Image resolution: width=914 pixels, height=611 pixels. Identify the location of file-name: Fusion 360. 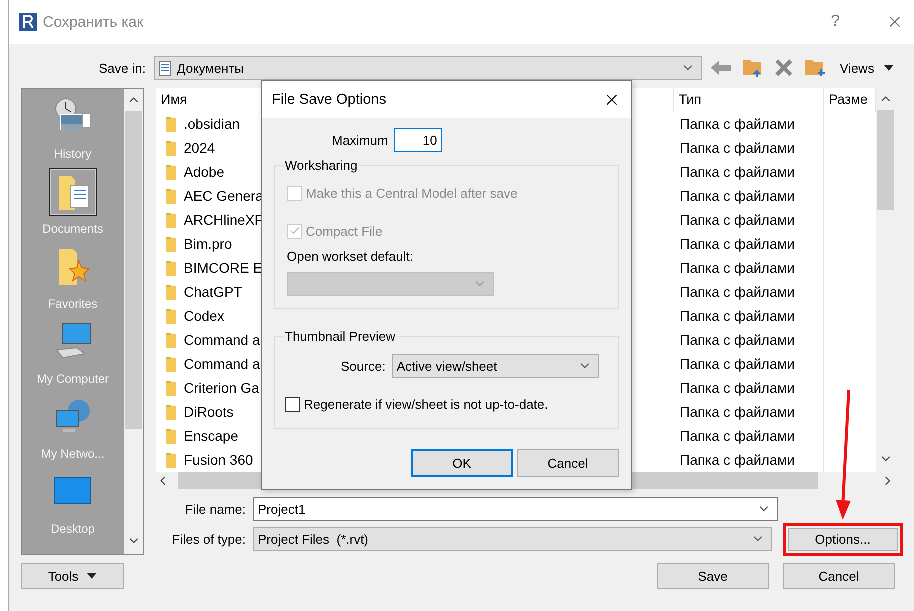
(219, 460).